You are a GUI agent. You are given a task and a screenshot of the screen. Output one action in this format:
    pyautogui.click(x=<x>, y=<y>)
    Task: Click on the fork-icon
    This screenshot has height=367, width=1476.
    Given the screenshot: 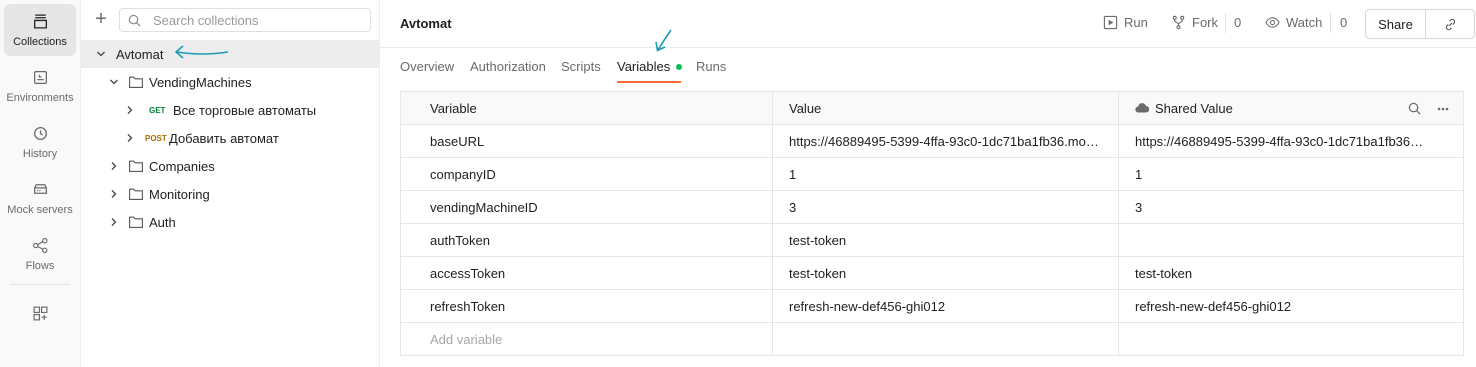 What is the action you would take?
    pyautogui.click(x=1178, y=22)
    